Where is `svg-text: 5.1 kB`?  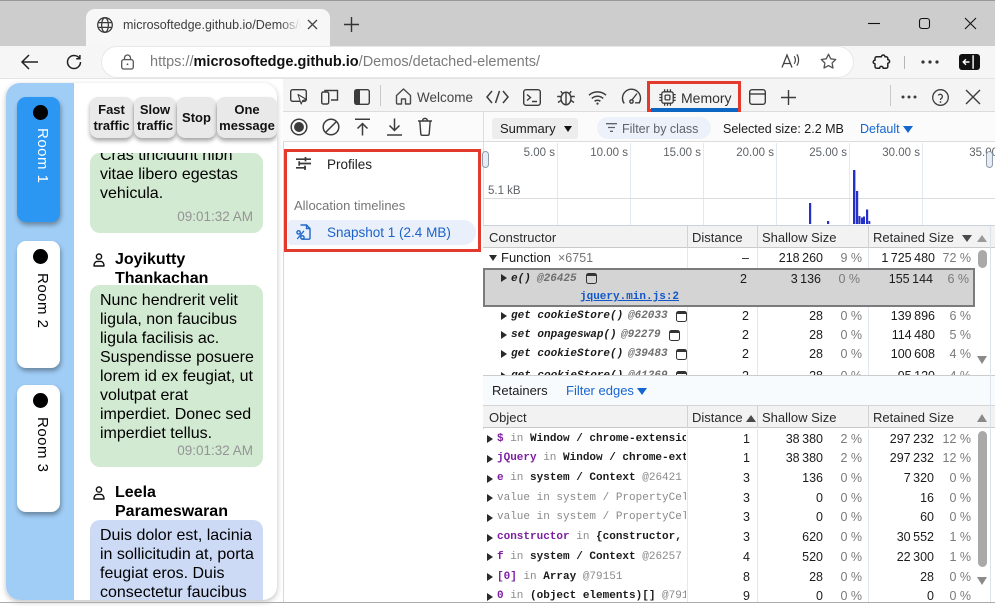 svg-text: 5.1 kB is located at coordinates (504, 191).